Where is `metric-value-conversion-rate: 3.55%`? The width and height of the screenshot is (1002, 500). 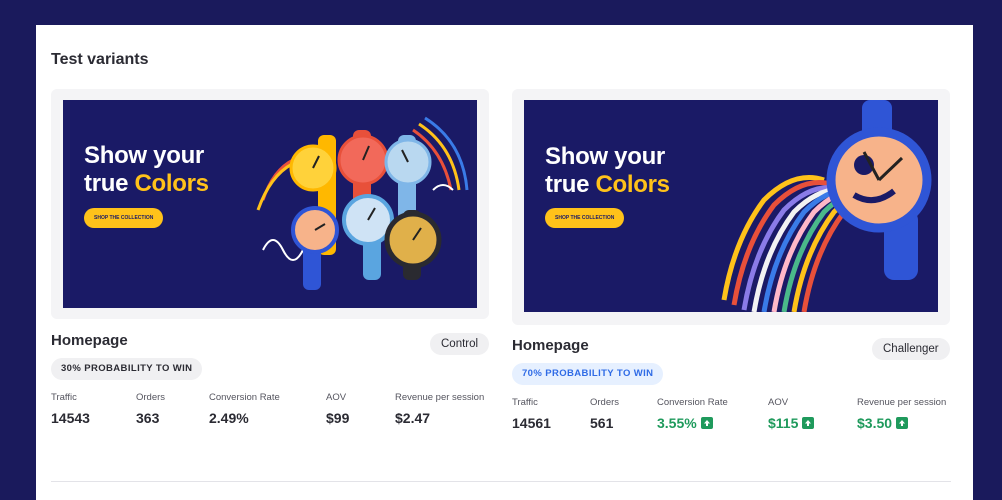 metric-value-conversion-rate: 3.55% is located at coordinates (685, 423).